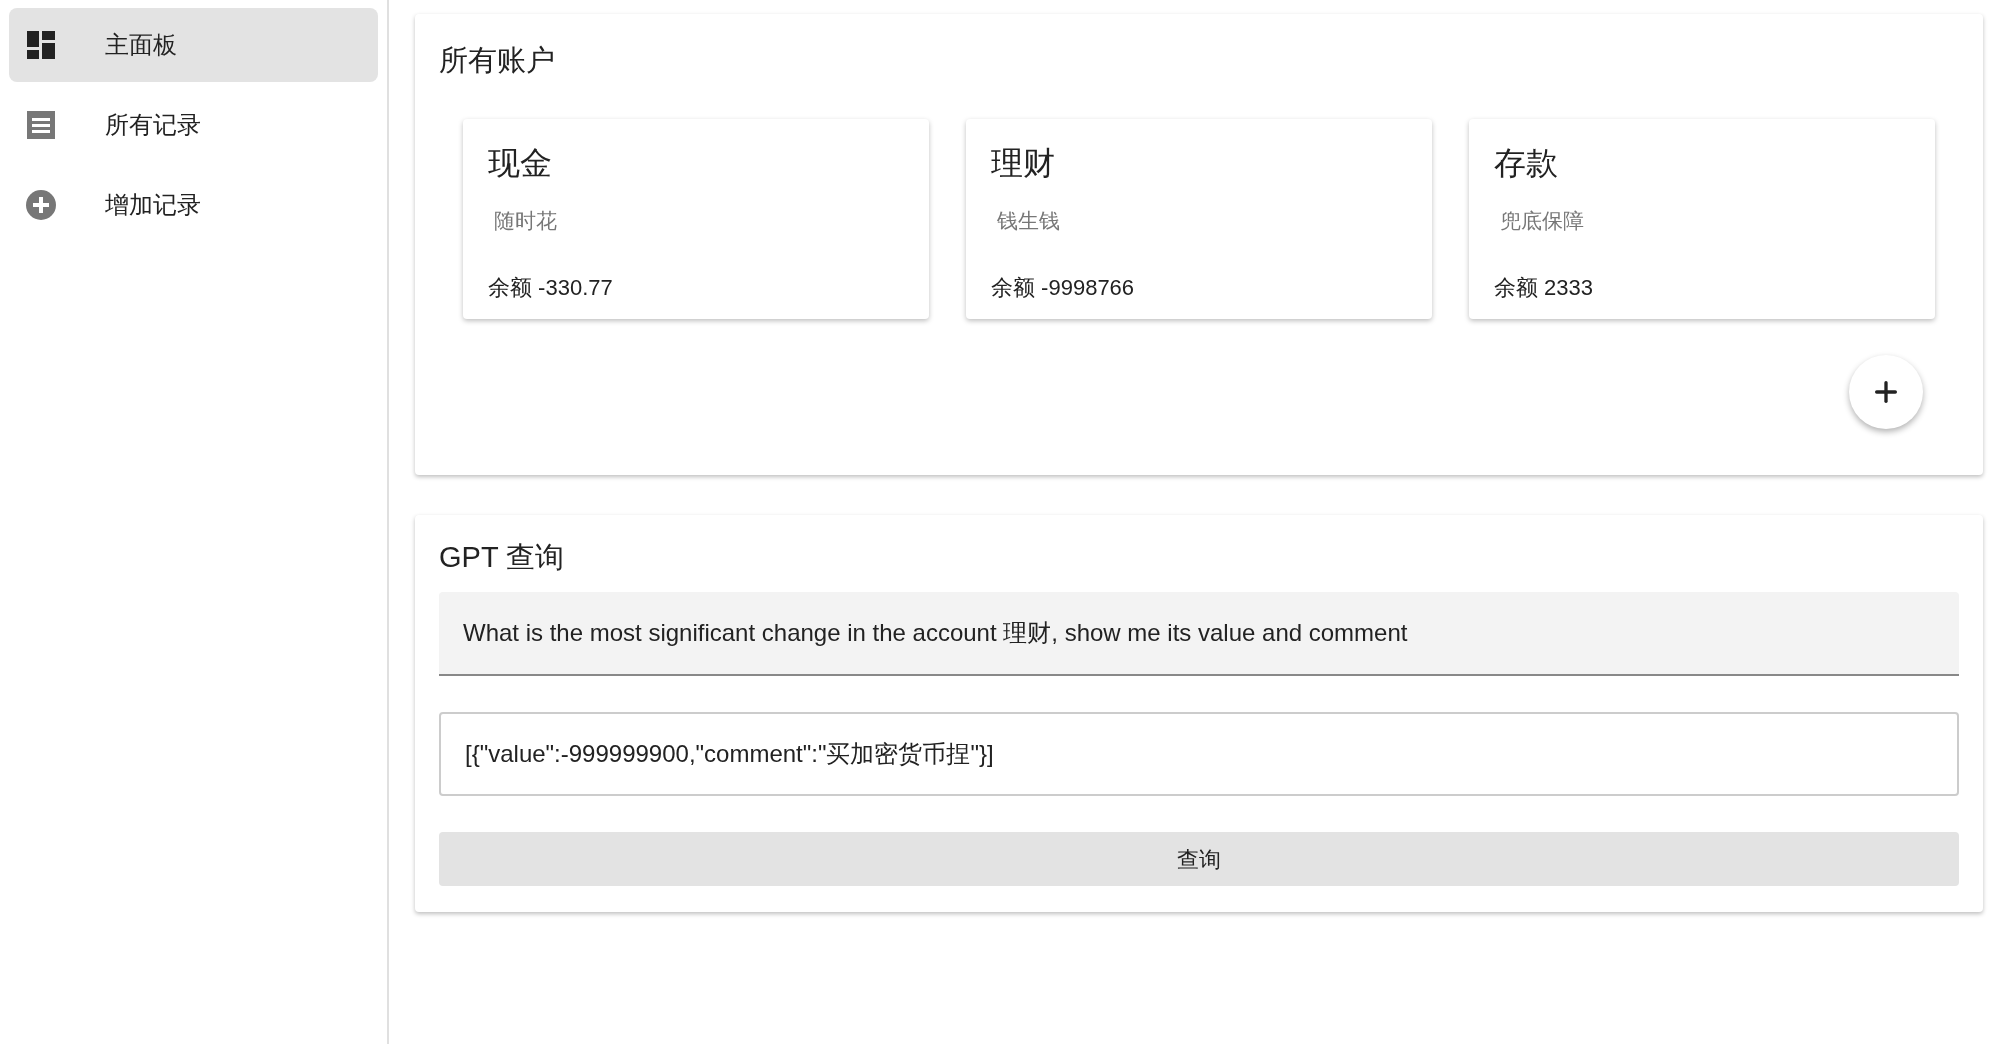 The width and height of the screenshot is (2000, 1044). Describe the element at coordinates (1886, 392) in the screenshot. I see `add-account-button` at that location.